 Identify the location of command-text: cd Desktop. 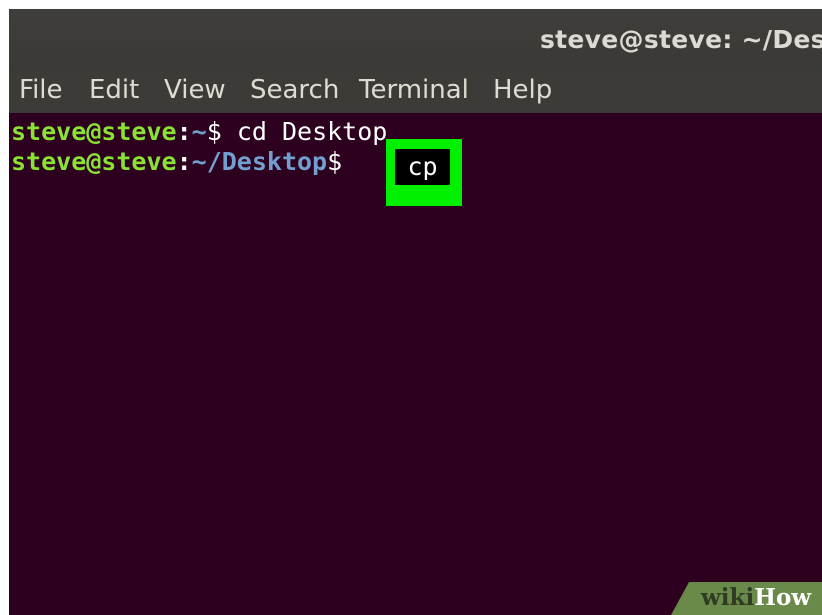
(304, 131).